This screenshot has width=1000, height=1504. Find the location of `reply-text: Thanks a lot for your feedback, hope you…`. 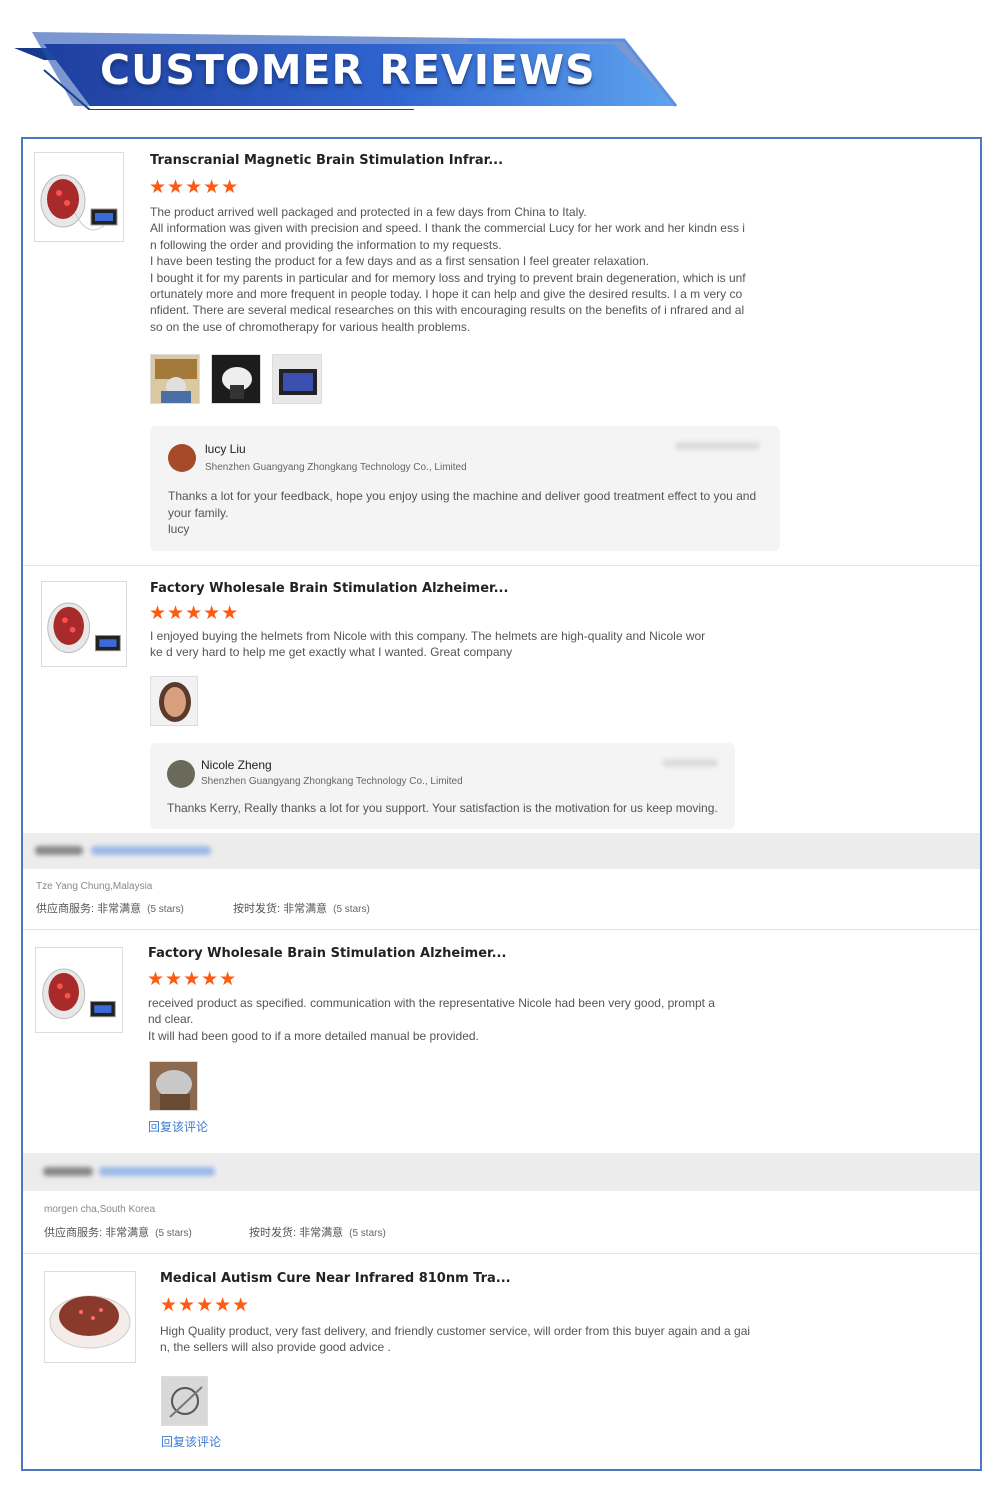

reply-text: Thanks a lot for your feedback, hope you… is located at coordinates (462, 512).